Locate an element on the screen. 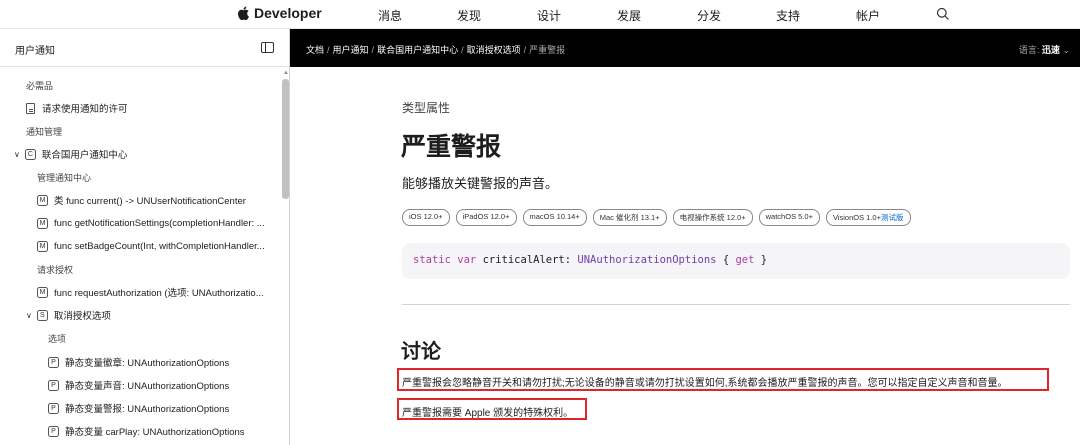  apple-logo-icon is located at coordinates (243, 13).